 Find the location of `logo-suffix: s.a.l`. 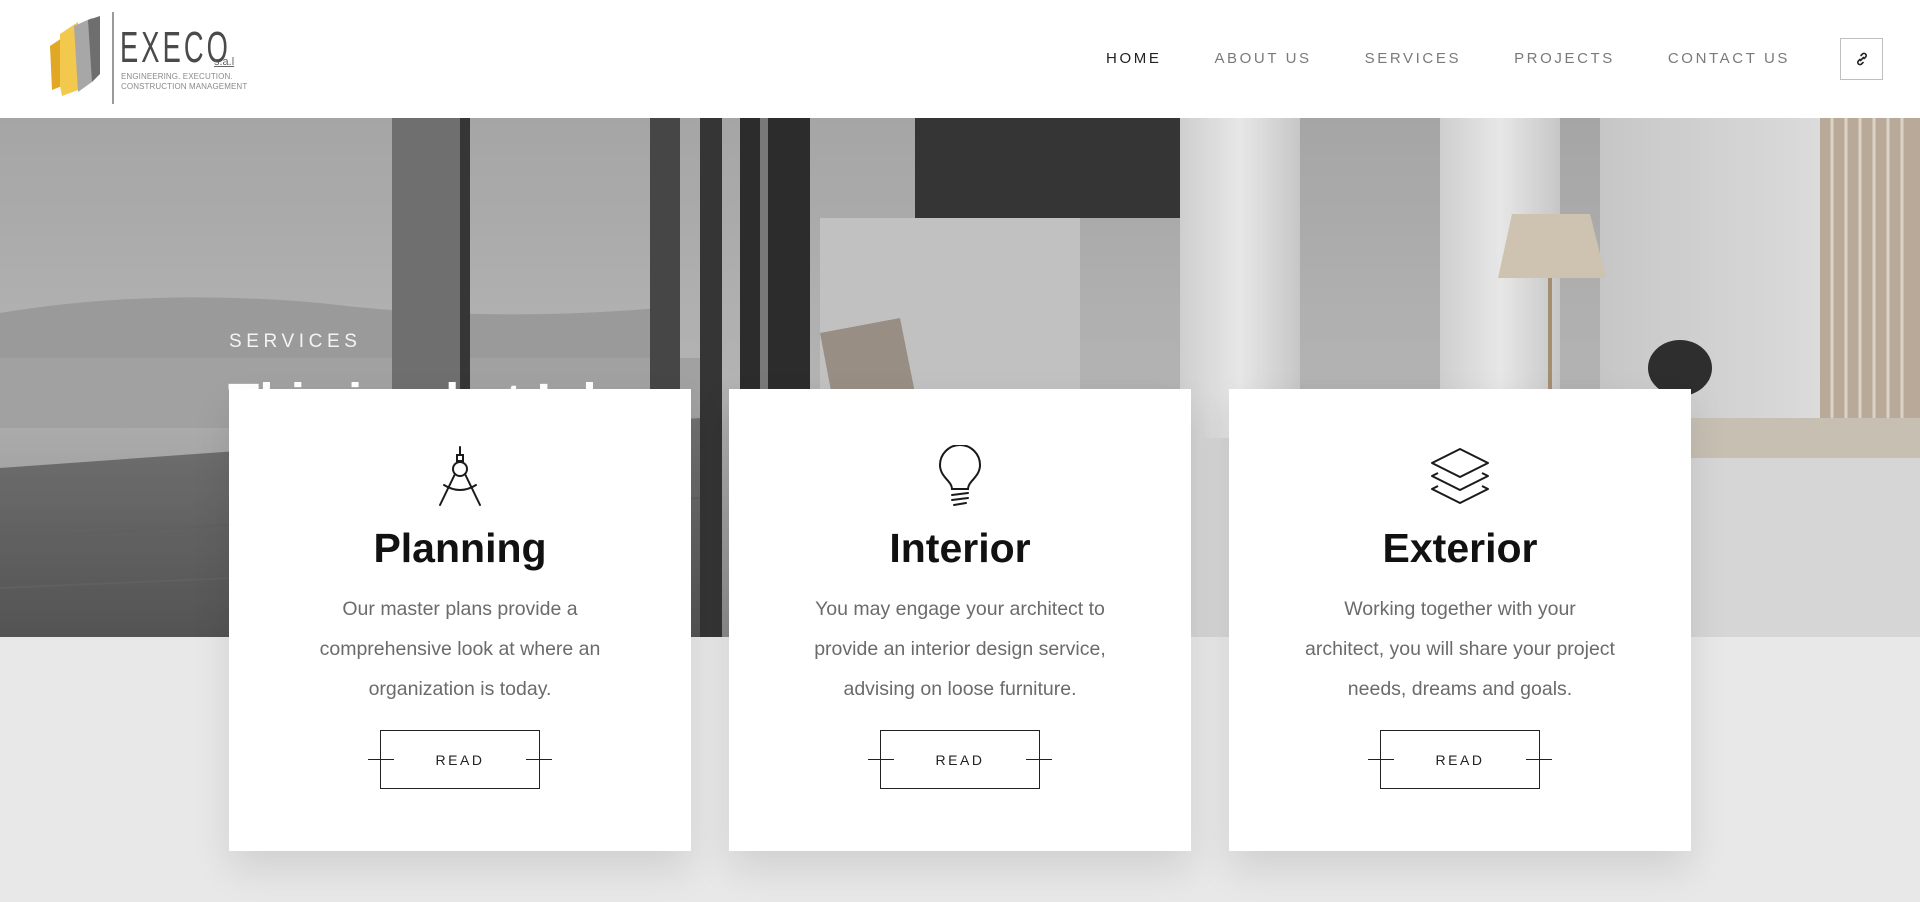

logo-suffix: s.a.l is located at coordinates (224, 62).